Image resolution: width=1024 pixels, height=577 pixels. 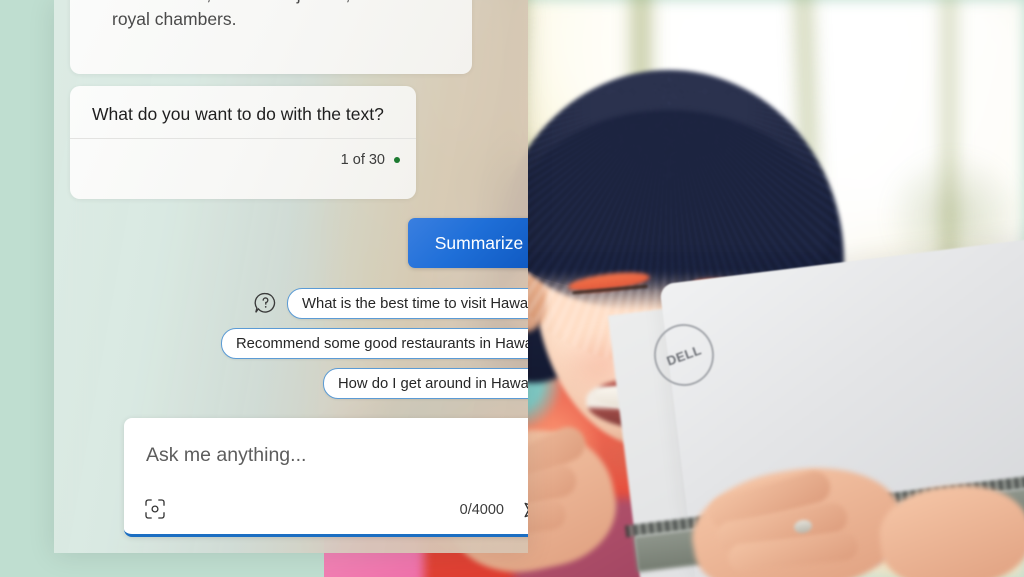 I want to click on message-composer: 0/4000, so click(x=326, y=477).